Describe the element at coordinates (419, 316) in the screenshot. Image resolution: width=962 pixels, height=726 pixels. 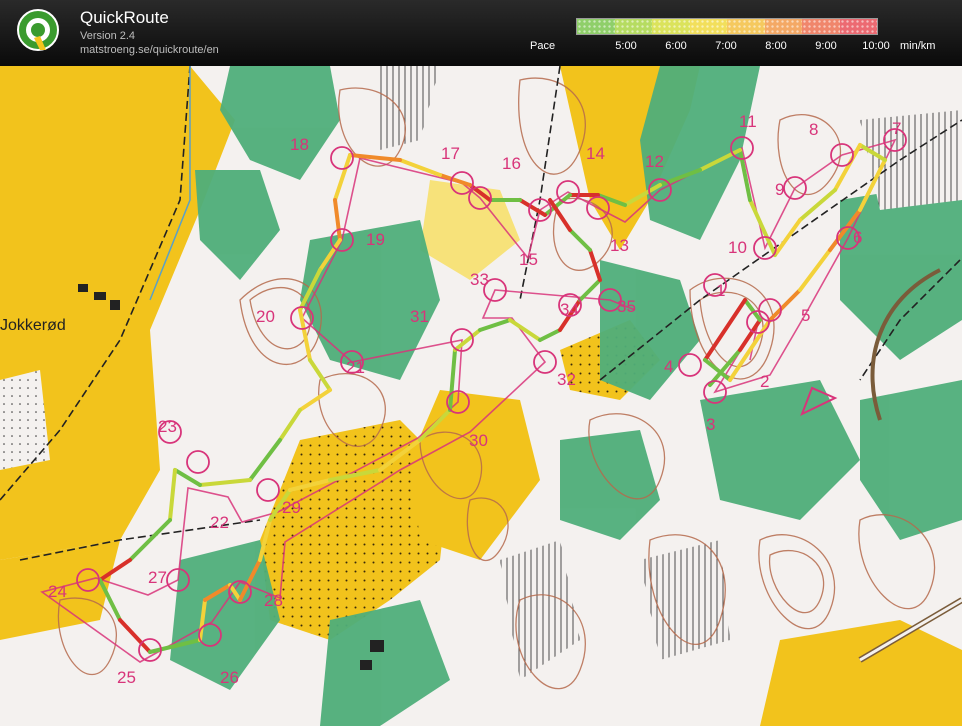
I see `control-number: 31` at that location.